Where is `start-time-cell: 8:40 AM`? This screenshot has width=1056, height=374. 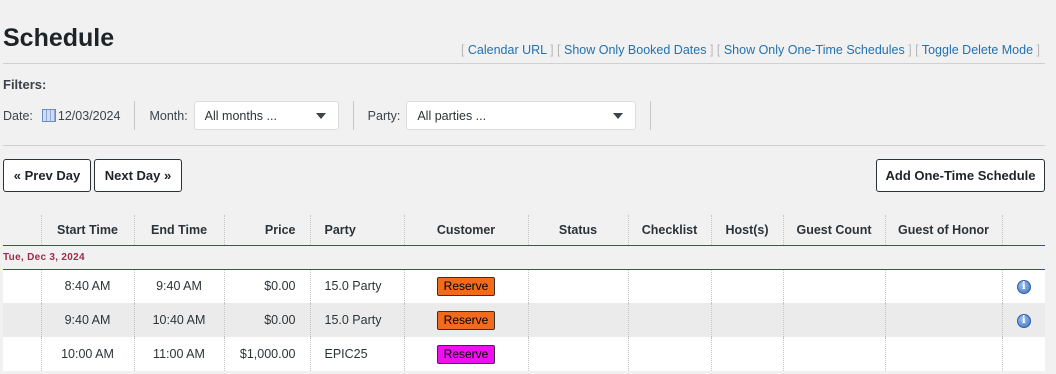 start-time-cell: 8:40 AM is located at coordinates (87, 286).